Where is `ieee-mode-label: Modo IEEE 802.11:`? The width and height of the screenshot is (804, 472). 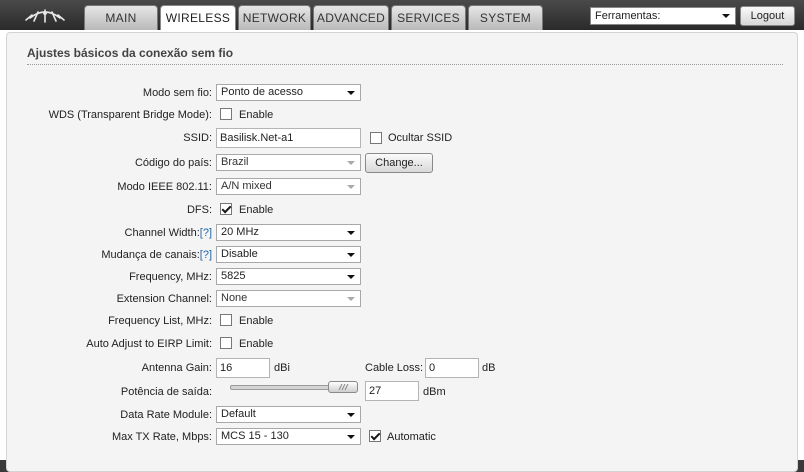 ieee-mode-label: Modo IEEE 802.11: is located at coordinates (164, 187).